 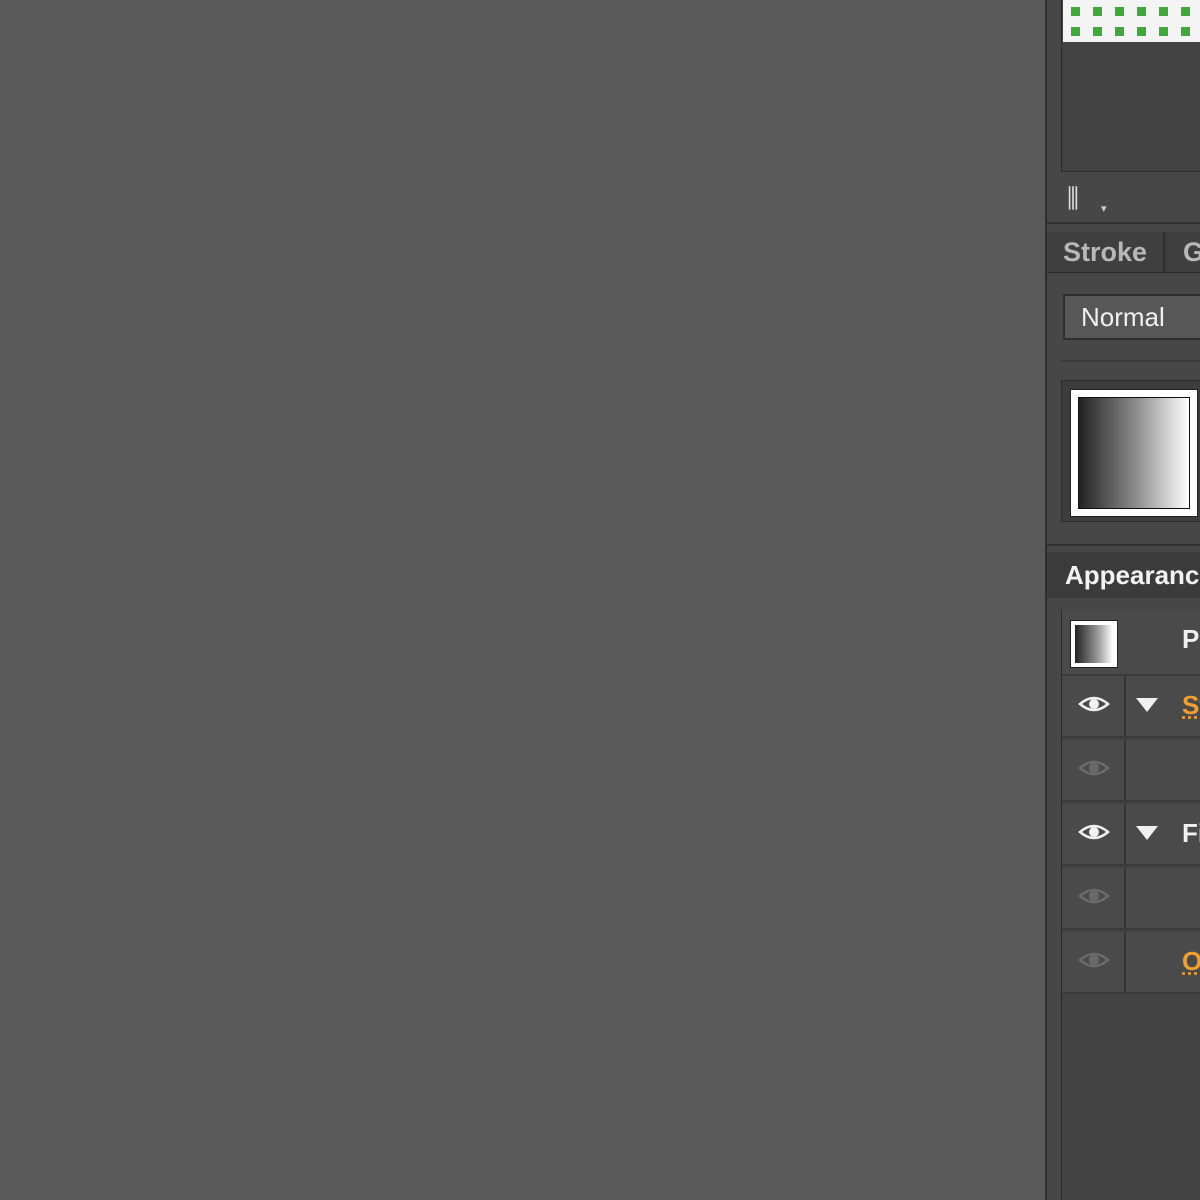 I want to click on gradient-thumbnail, so click(x=1134, y=453).